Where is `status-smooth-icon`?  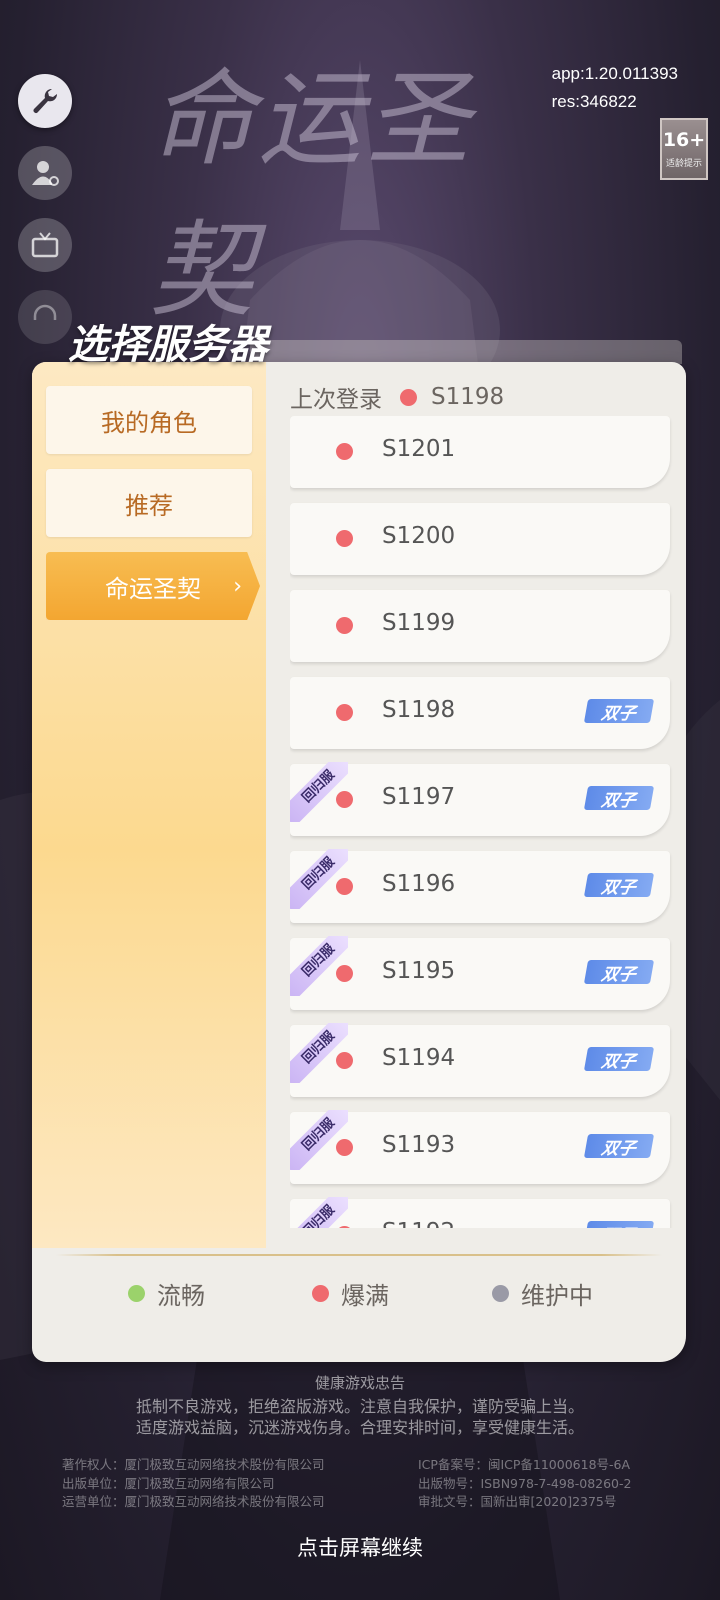 status-smooth-icon is located at coordinates (136, 1293).